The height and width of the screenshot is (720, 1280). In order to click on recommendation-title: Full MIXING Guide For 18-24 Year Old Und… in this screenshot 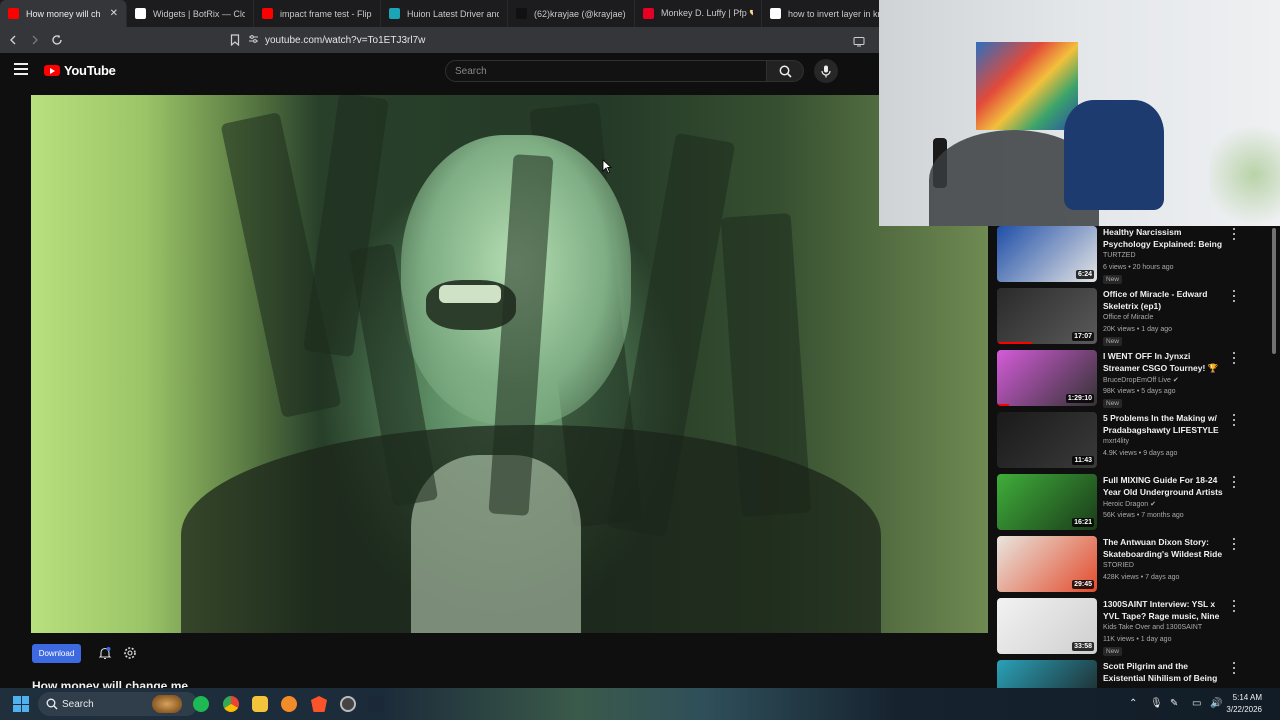, I will do `click(1163, 486)`.